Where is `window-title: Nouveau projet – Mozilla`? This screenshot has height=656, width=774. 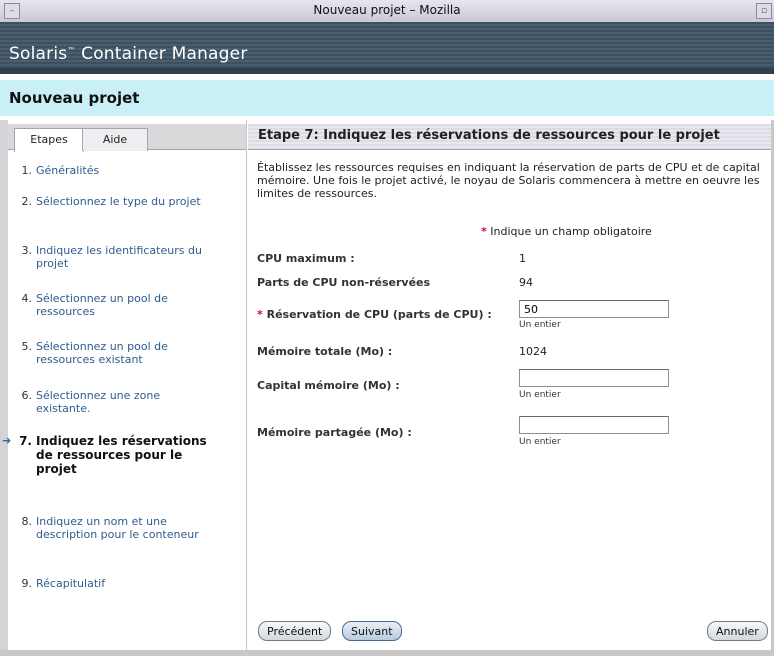
window-title: Nouveau projet – Mozilla is located at coordinates (387, 10).